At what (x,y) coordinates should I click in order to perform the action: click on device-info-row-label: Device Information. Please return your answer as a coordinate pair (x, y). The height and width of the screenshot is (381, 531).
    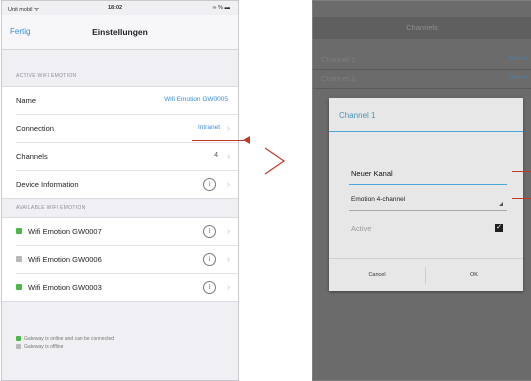
    Looking at the image, I should click on (47, 184).